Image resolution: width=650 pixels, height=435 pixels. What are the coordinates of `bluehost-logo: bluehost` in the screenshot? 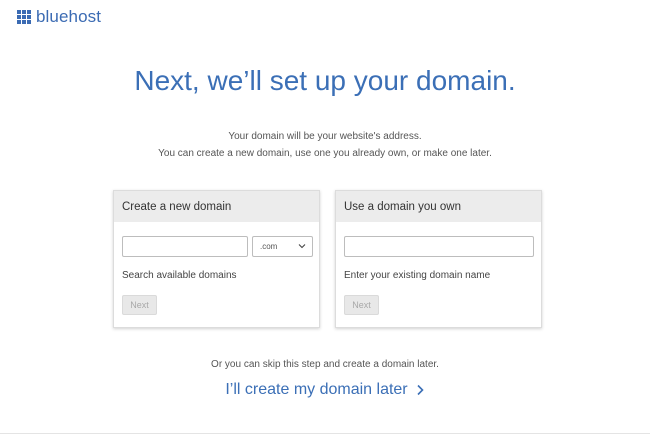 It's located at (59, 17).